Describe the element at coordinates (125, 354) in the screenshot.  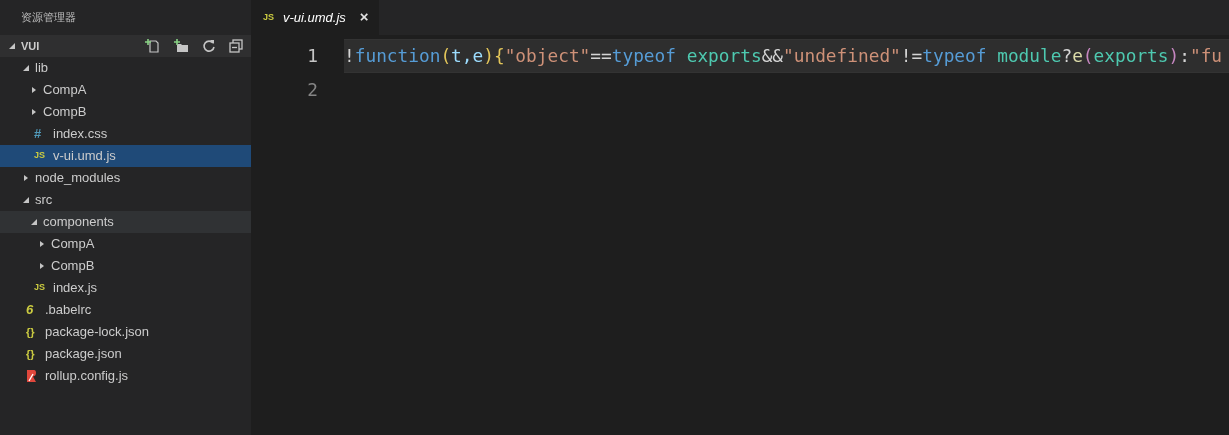
I see `tree-item: {} package.json` at that location.